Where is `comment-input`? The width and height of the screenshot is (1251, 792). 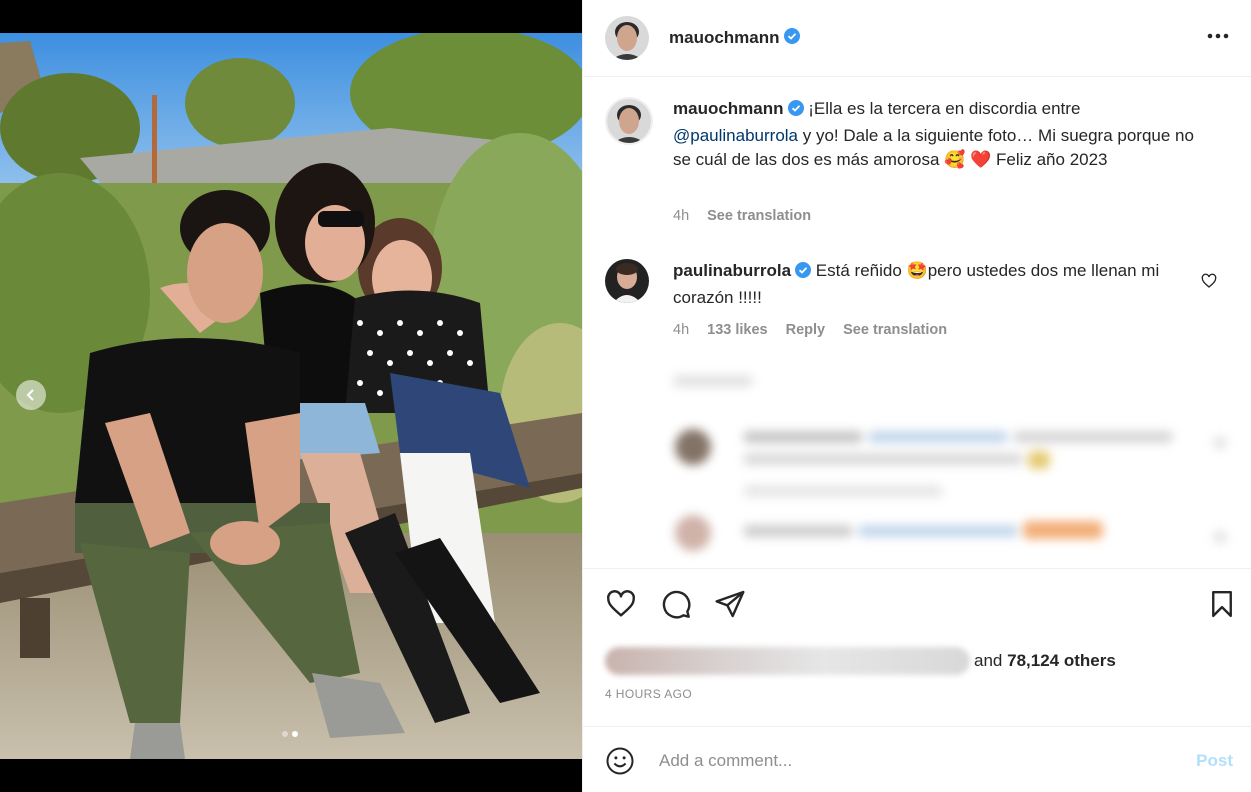
comment-input is located at coordinates (899, 761).